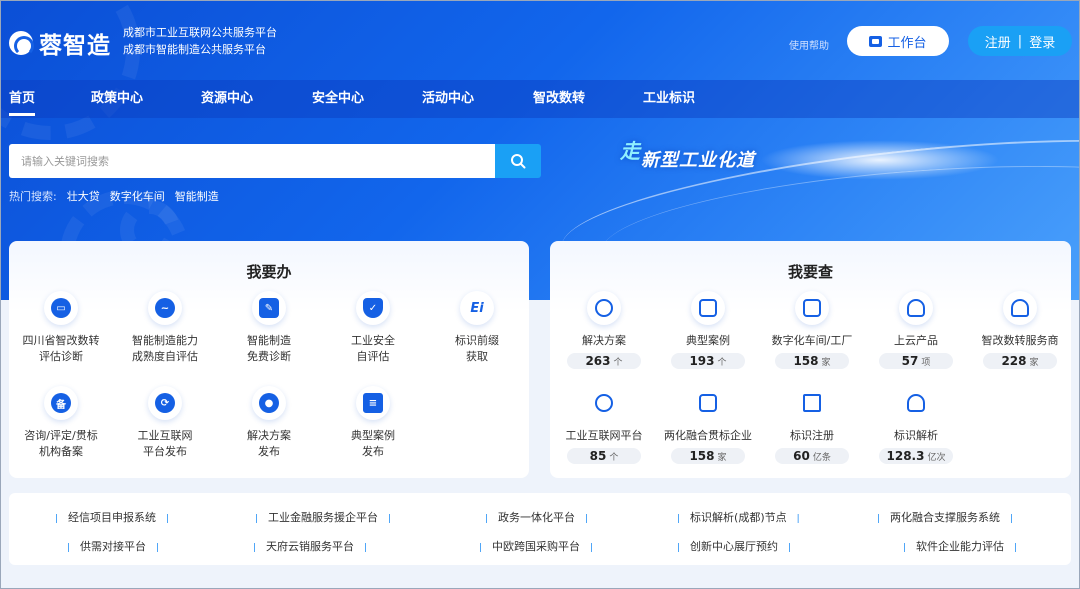 Image resolution: width=1080 pixels, height=589 pixels. I want to click on search-input, so click(252, 161).